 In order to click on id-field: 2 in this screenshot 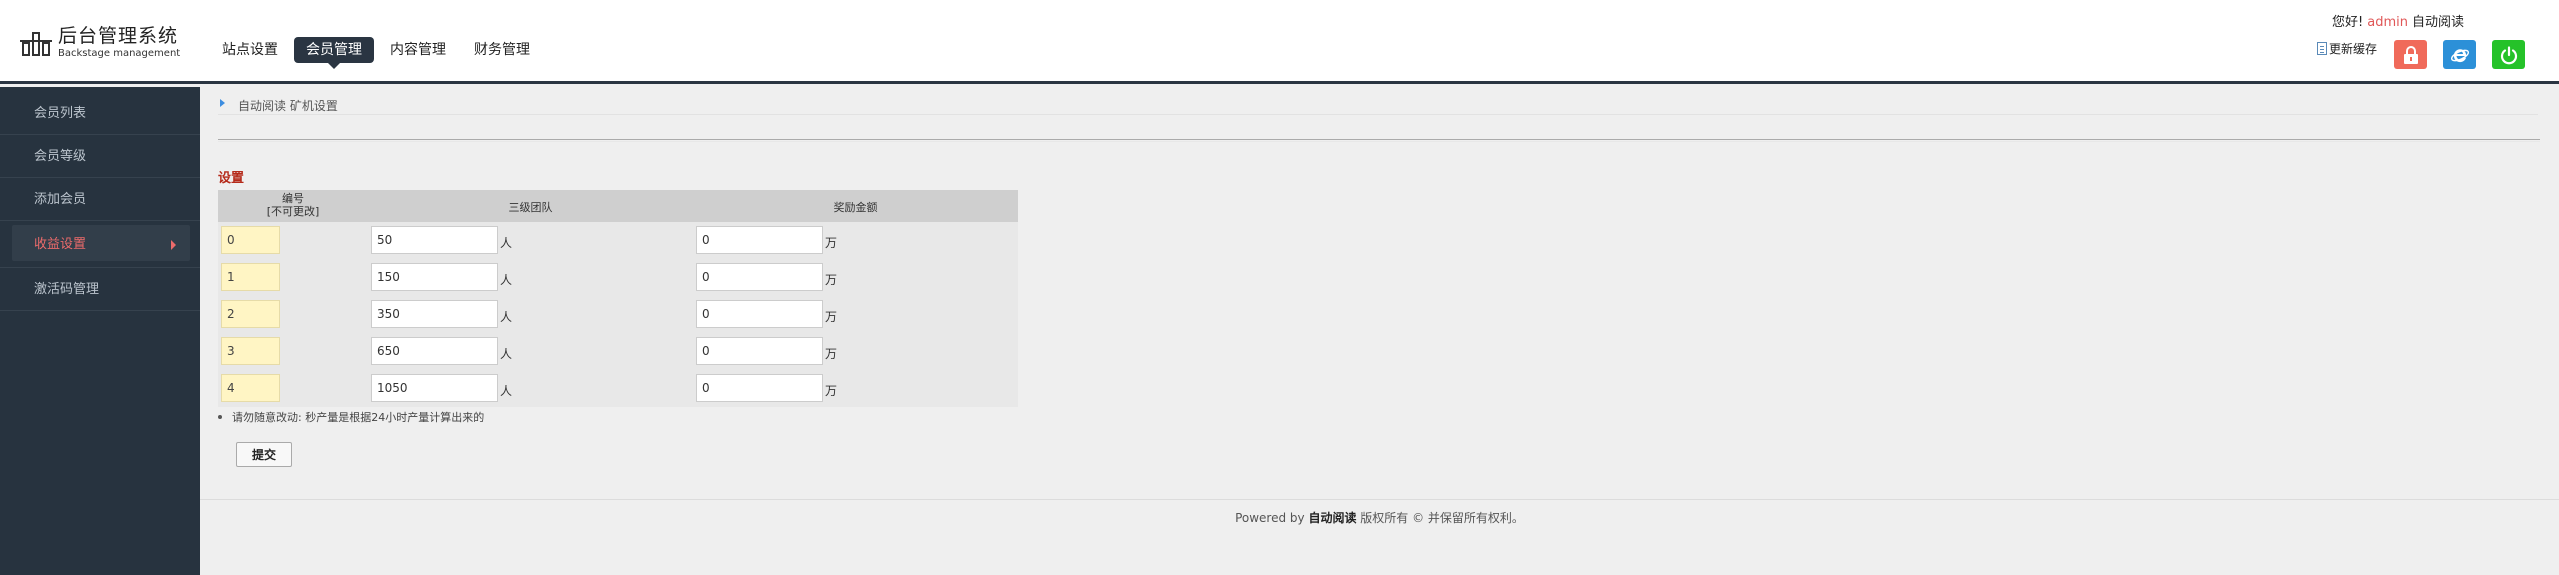, I will do `click(250, 314)`.